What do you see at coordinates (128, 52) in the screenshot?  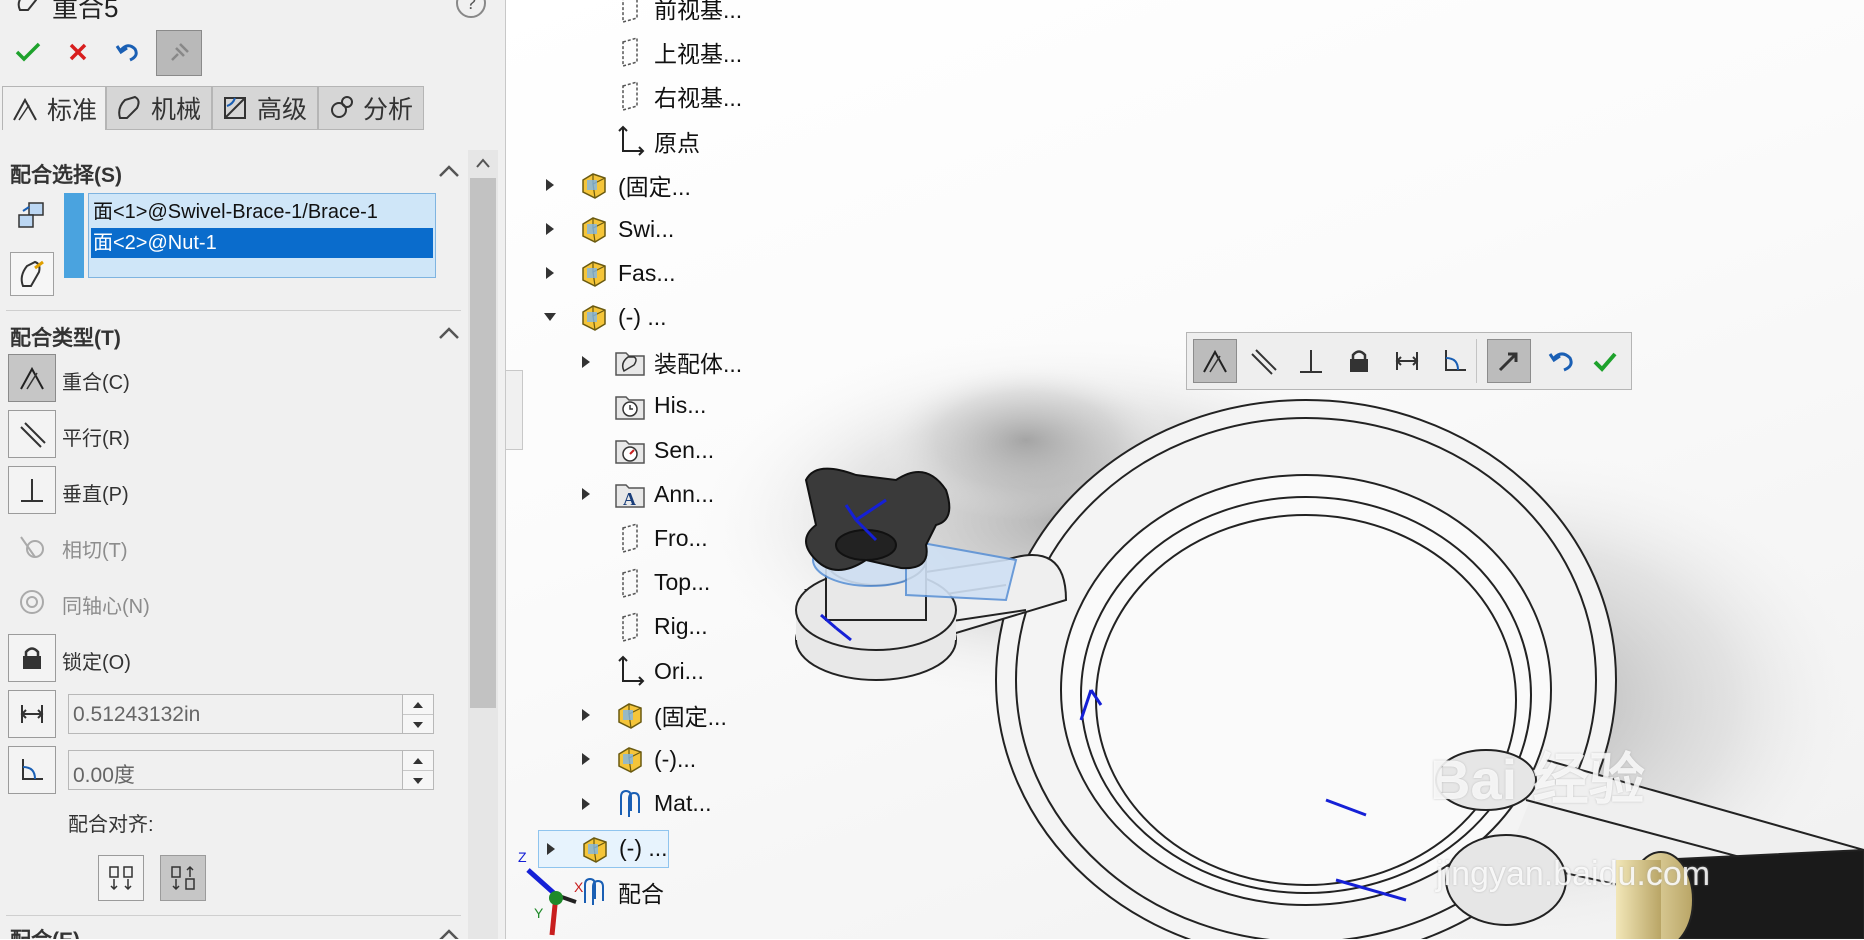 I see `undo-button` at bounding box center [128, 52].